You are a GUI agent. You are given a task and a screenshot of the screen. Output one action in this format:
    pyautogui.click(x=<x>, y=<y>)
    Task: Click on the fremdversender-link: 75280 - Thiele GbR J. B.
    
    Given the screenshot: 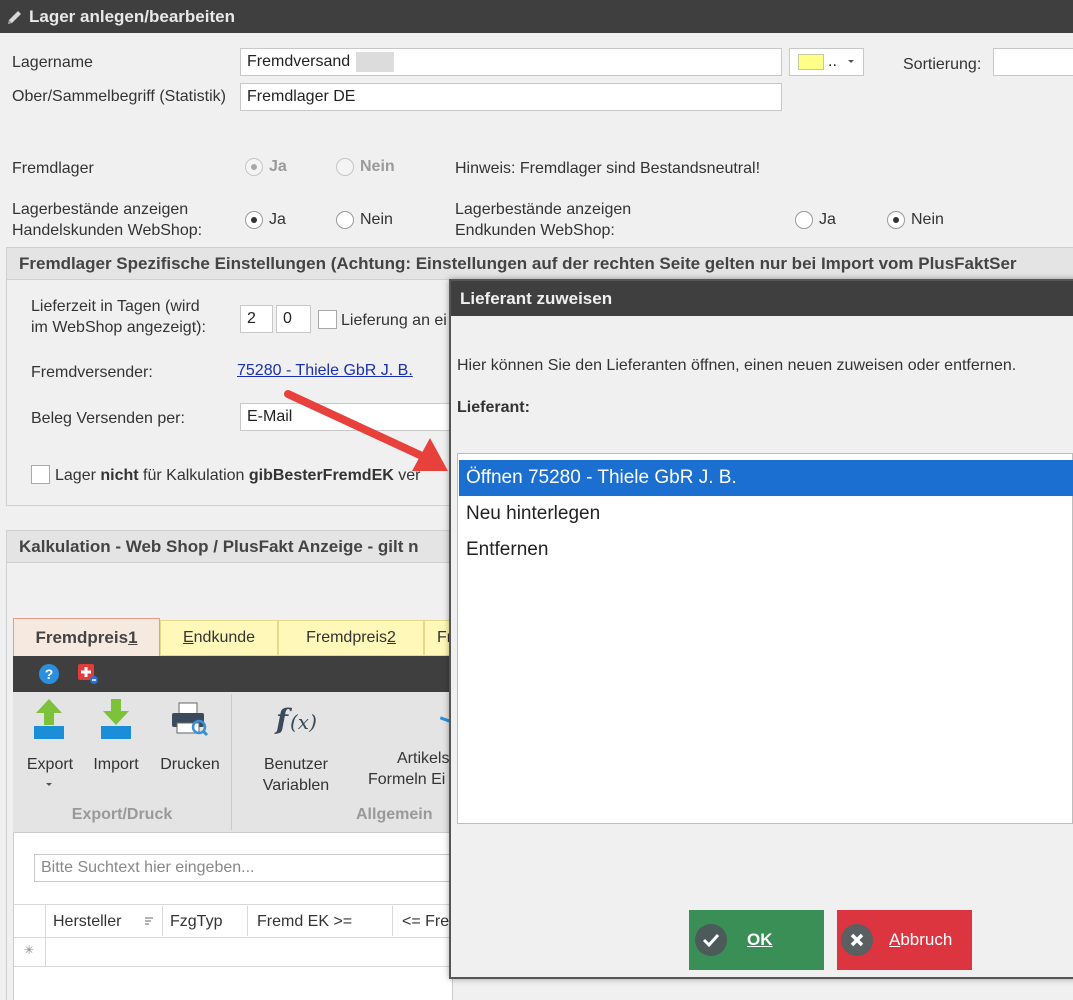 What is the action you would take?
    pyautogui.click(x=325, y=371)
    